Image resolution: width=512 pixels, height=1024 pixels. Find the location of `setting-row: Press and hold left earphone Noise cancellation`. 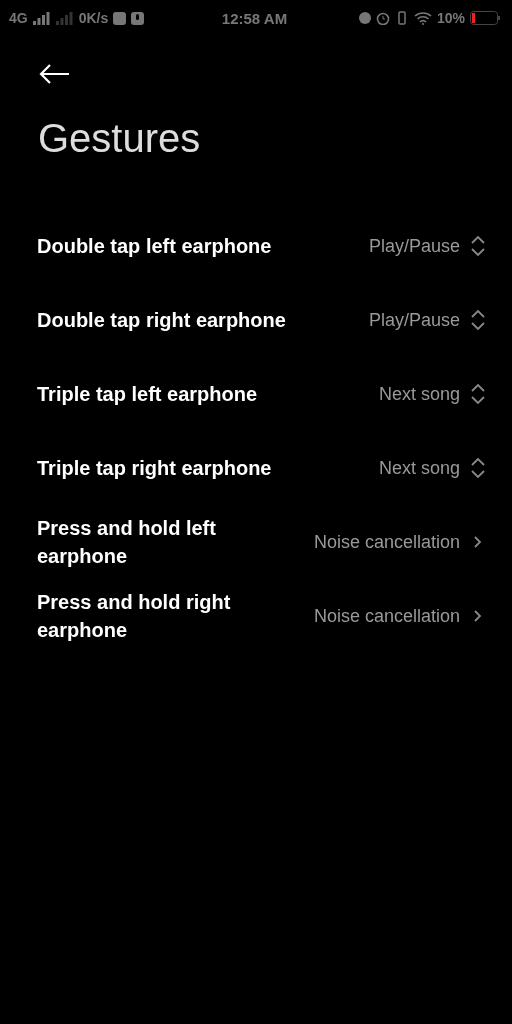

setting-row: Press and hold left earphone Noise cancellation is located at coordinates (256, 542).